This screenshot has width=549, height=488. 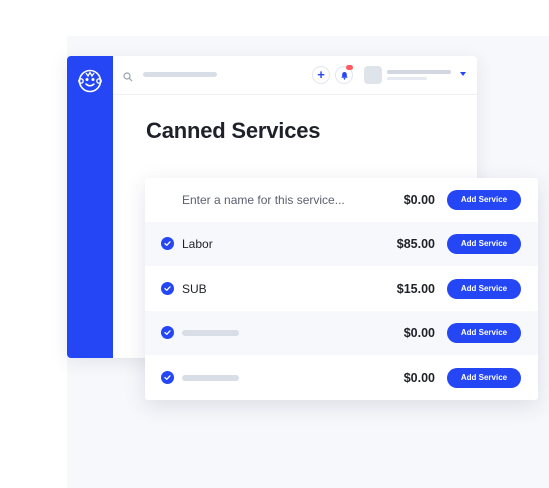 I want to click on sidebar, so click(x=90, y=207).